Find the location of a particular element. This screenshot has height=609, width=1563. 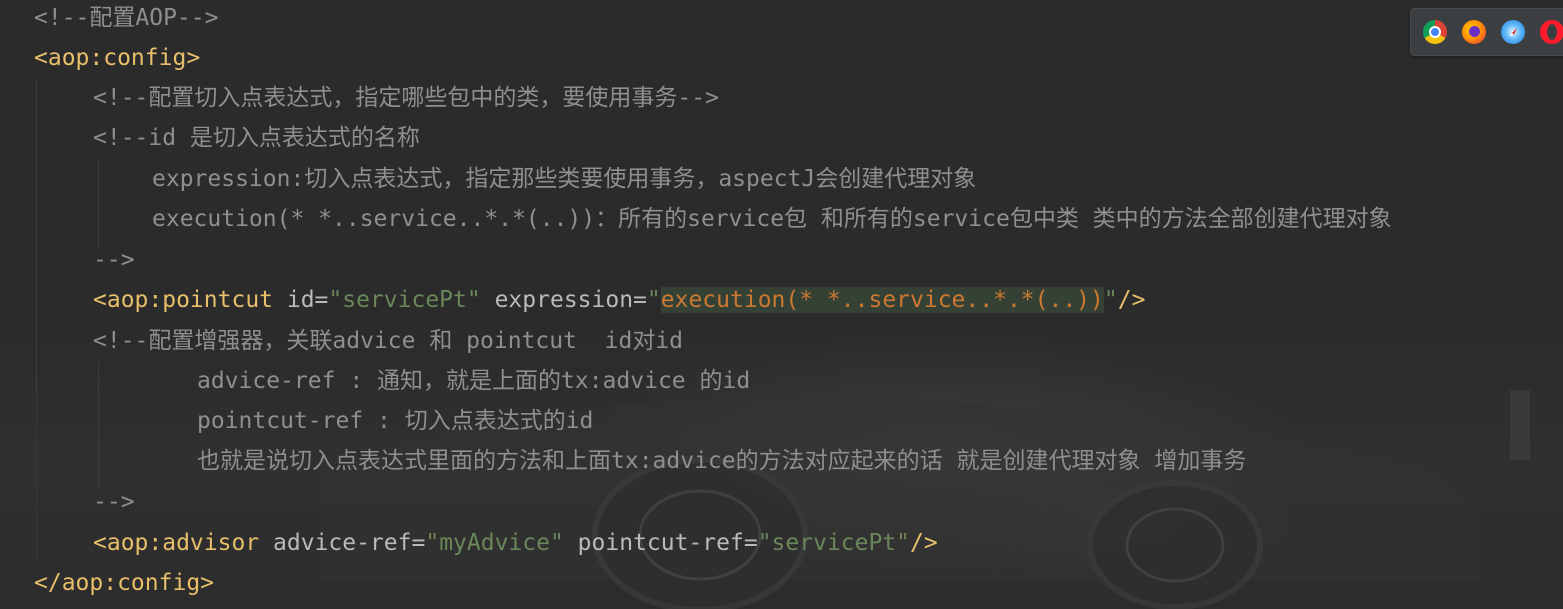

code-token: <!--配置AOP--> is located at coordinates (126, 18).